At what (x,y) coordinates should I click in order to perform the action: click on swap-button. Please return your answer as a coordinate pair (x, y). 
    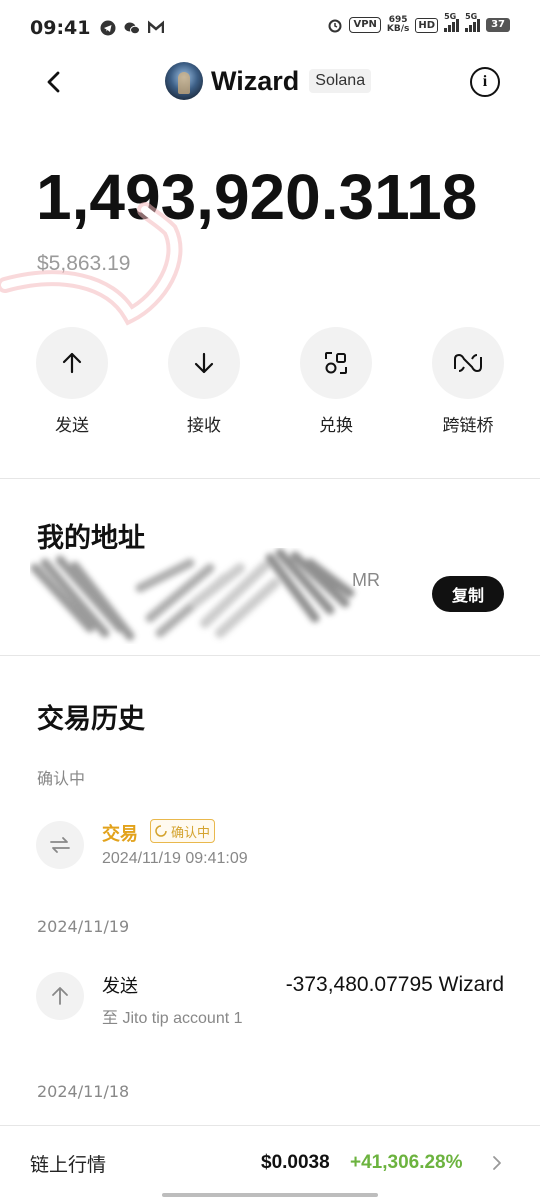
    Looking at the image, I should click on (336, 363).